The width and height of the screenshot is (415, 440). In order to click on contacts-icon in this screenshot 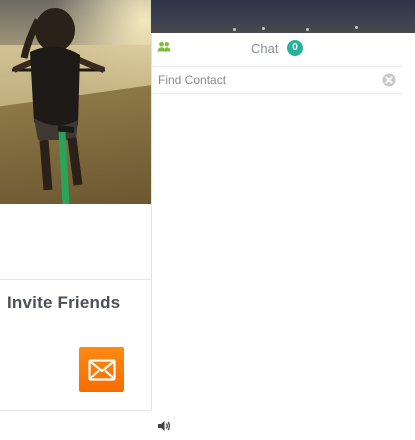, I will do `click(164, 47)`.